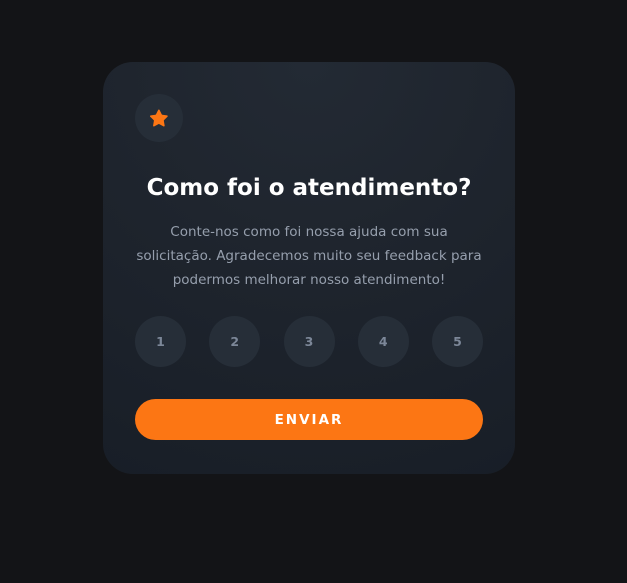 This screenshot has width=627, height=583. I want to click on rating-option-1: 1, so click(160, 341).